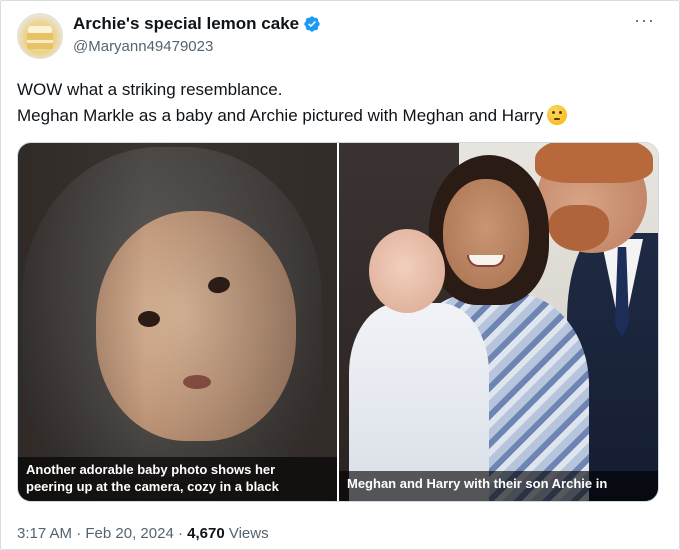 The image size is (680, 550). What do you see at coordinates (129, 533) in the screenshot?
I see `tweet-date: Feb 20, 2024` at bounding box center [129, 533].